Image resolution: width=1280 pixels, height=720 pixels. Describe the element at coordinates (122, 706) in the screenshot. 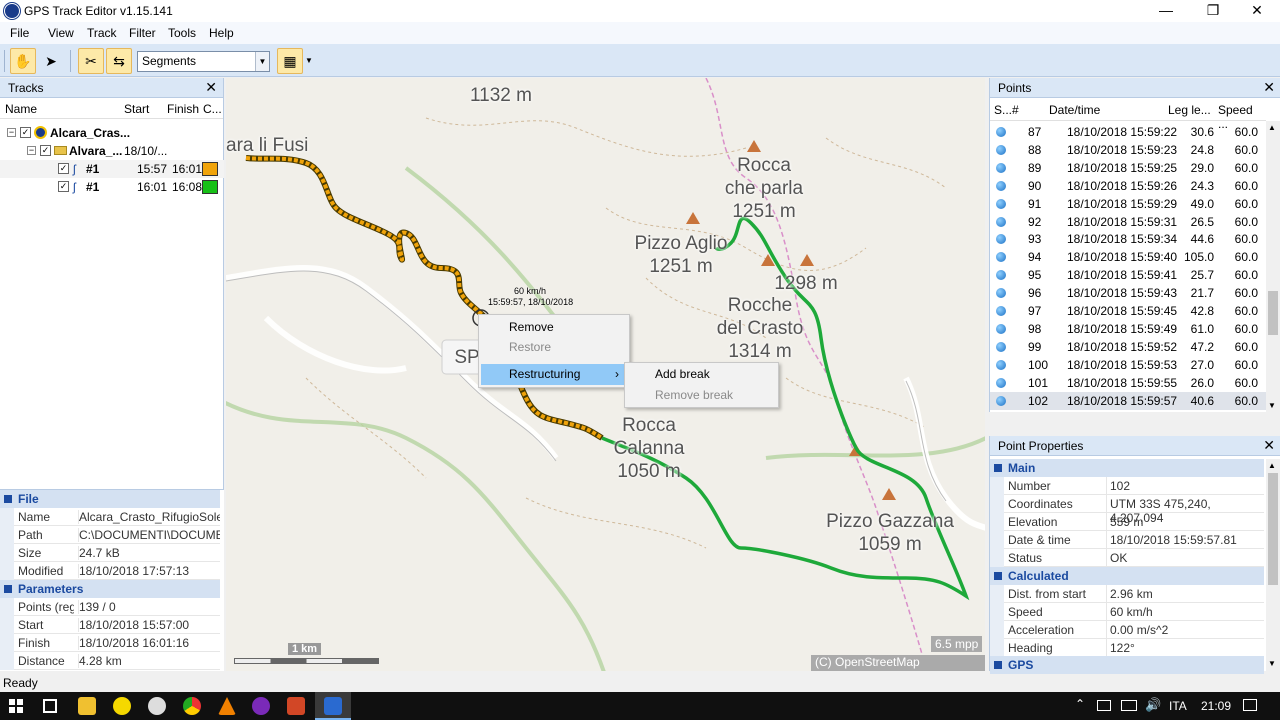

I see `app-smiley-icon` at that location.